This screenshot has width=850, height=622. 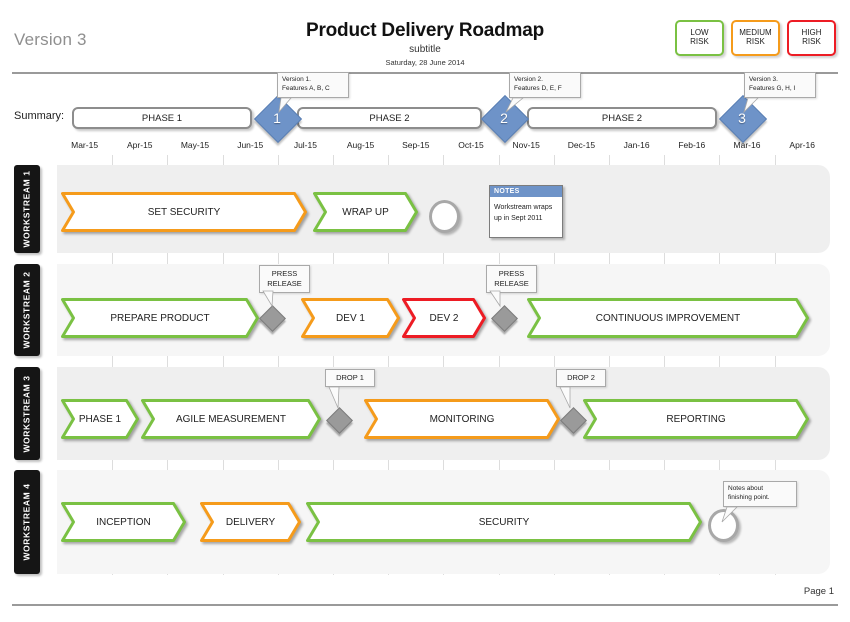 I want to click on task-bar: PREPARE PRODUCT, so click(x=160, y=318).